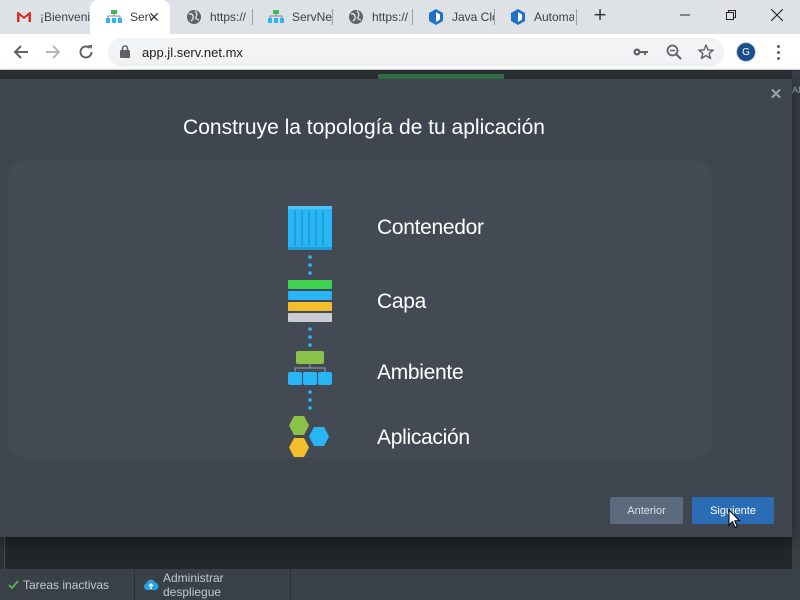  What do you see at coordinates (646, 510) in the screenshot?
I see `previous-button: Anterior` at bounding box center [646, 510].